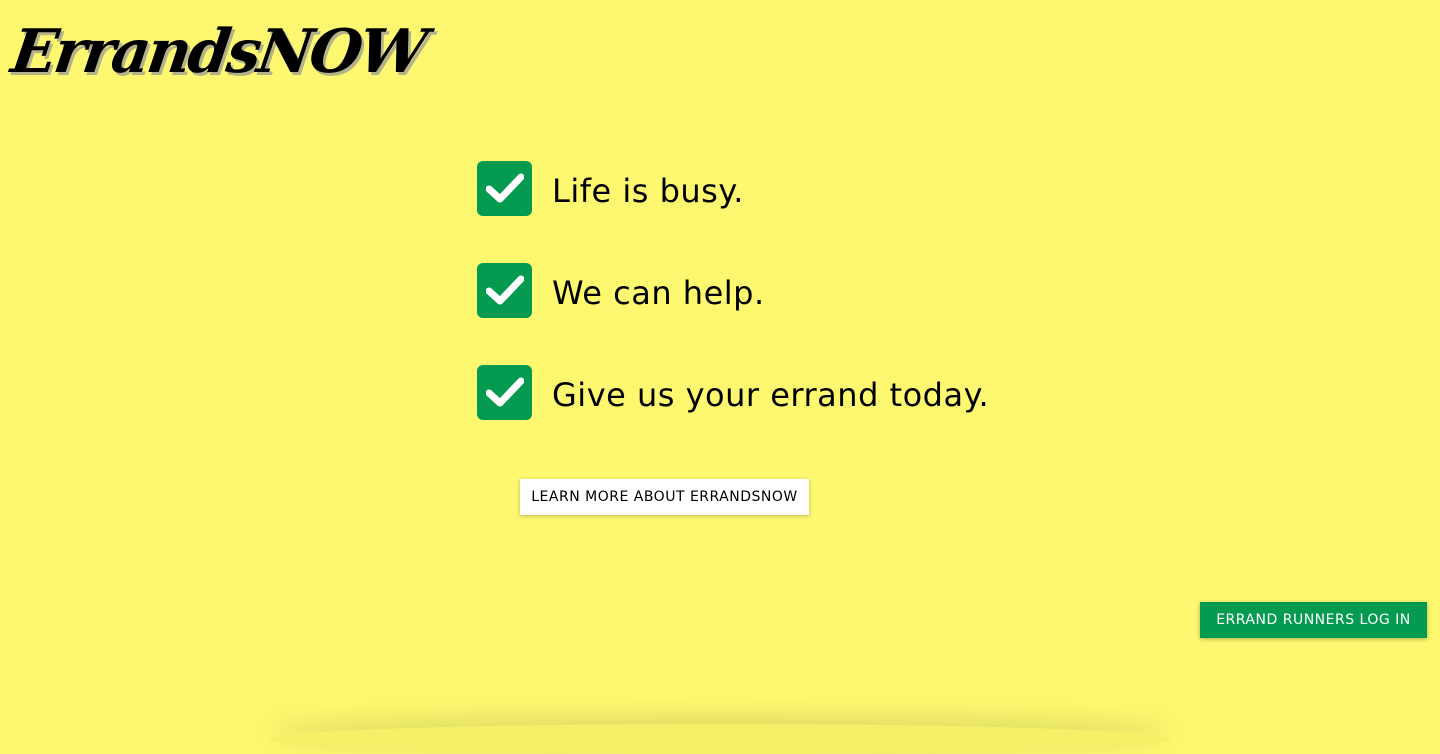  I want to click on checklist-item: Give us your errand today., so click(733, 392).